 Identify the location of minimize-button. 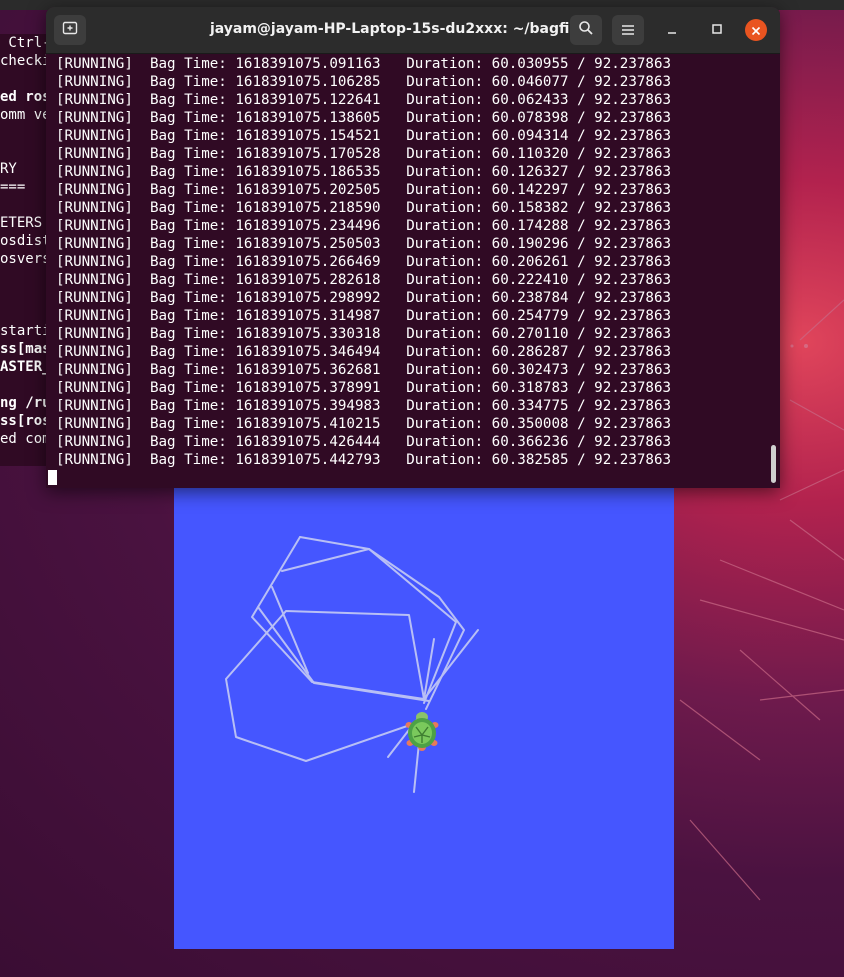
(672, 31).